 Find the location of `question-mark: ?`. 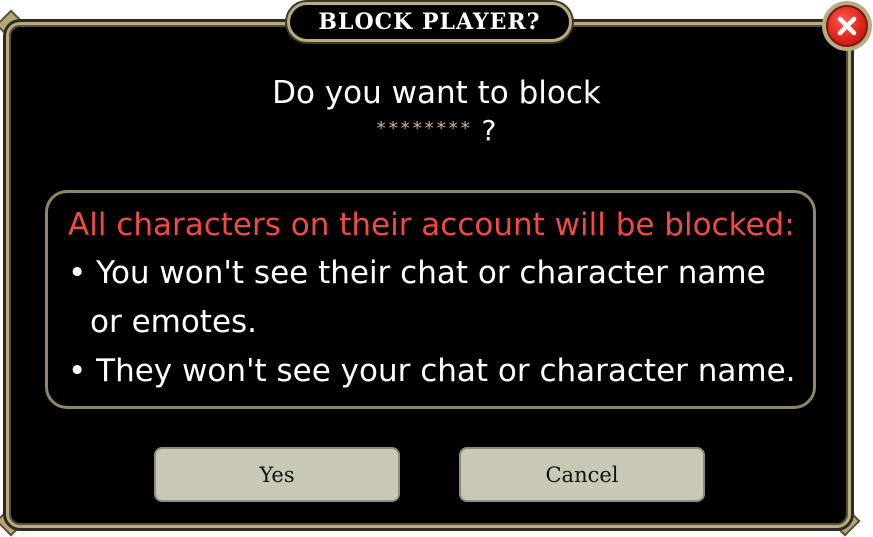

question-mark: ? is located at coordinates (484, 130).